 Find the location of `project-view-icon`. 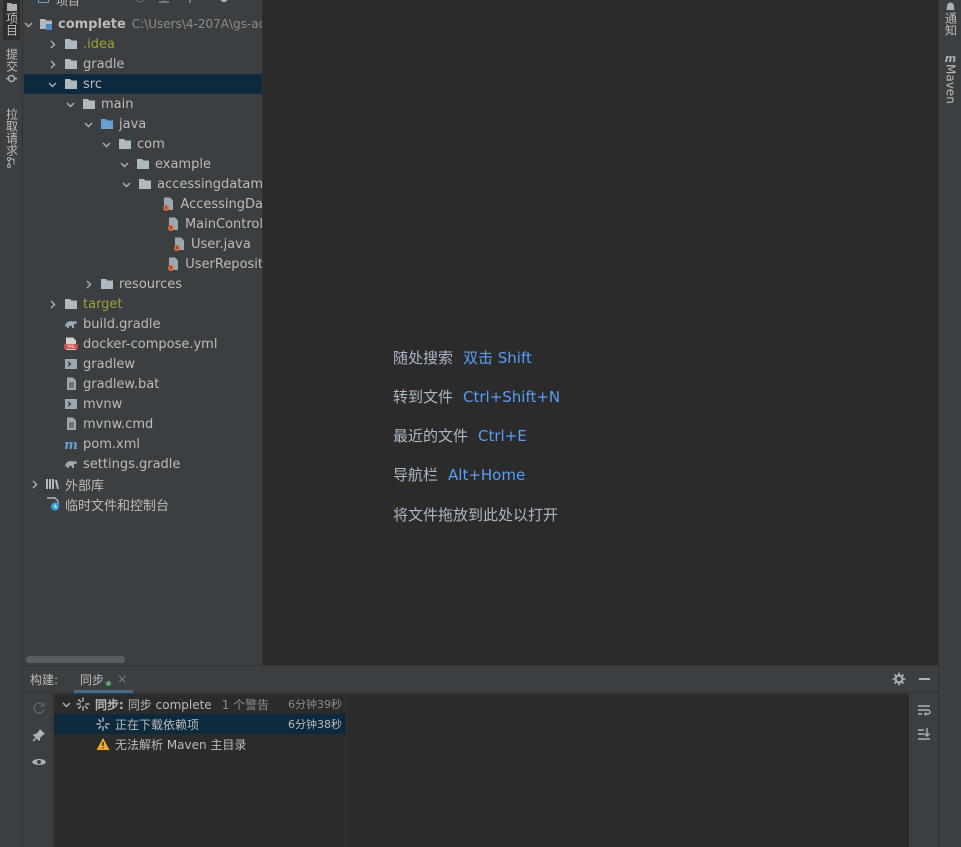

project-view-icon is located at coordinates (43, 3).